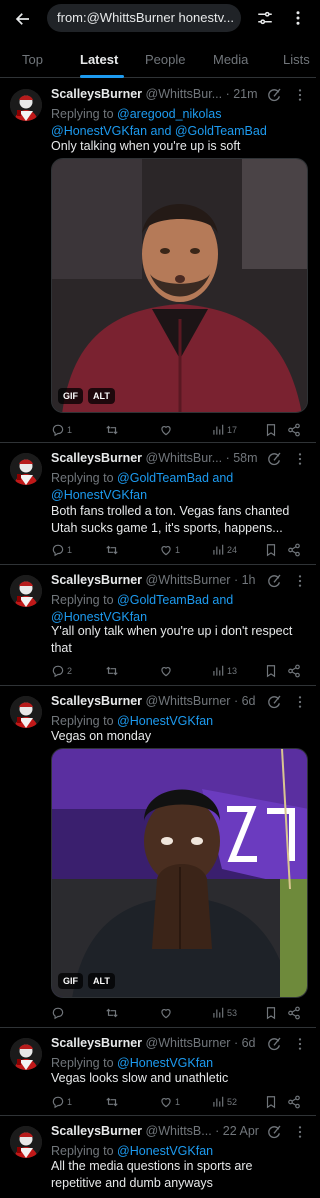 The image size is (320, 1198). What do you see at coordinates (265, 18) in the screenshot?
I see `filter-button` at bounding box center [265, 18].